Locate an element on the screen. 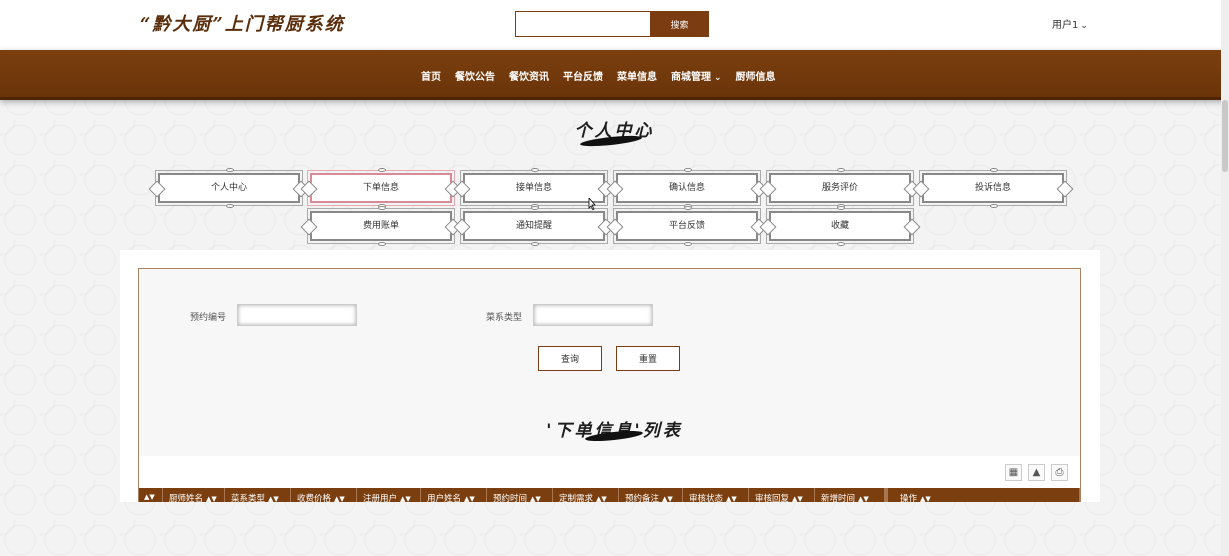 Image resolution: width=1229 pixels, height=556 pixels. tab-accepted-orders: 接单信息 is located at coordinates (534, 188).